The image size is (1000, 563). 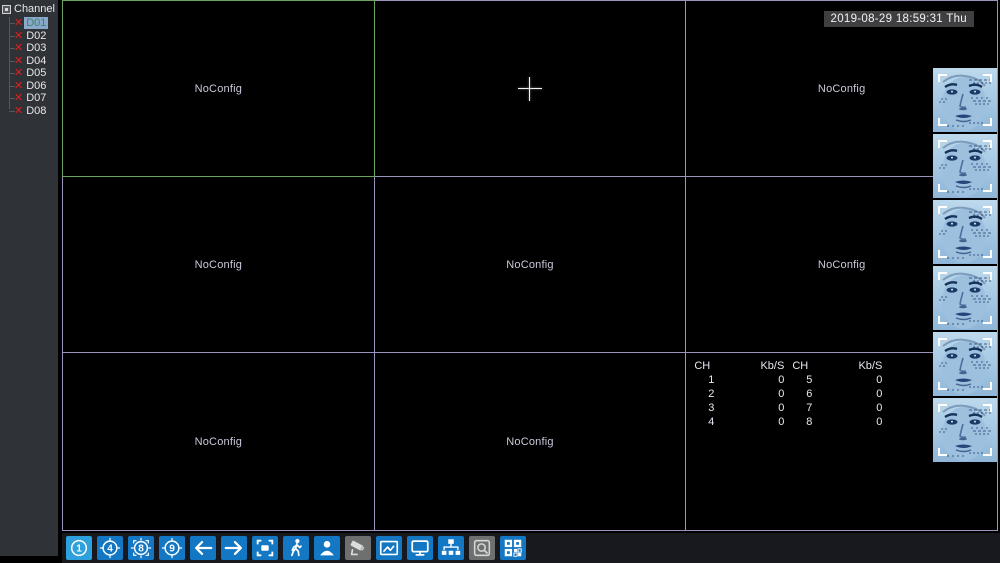 What do you see at coordinates (29, 98) in the screenshot?
I see `channel-item-d07: ✕ D07` at bounding box center [29, 98].